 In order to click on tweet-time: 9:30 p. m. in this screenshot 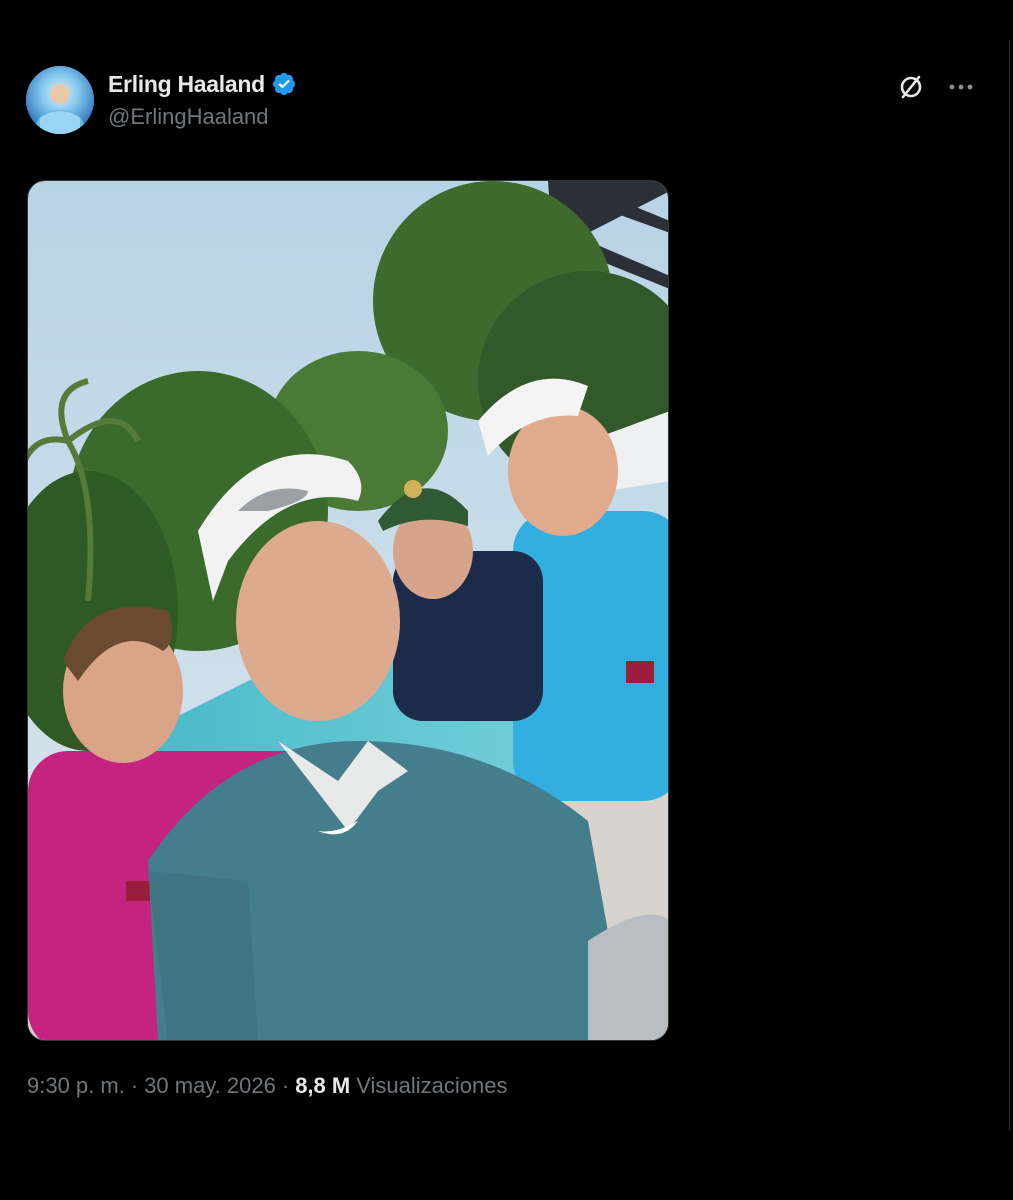, I will do `click(76, 1085)`.